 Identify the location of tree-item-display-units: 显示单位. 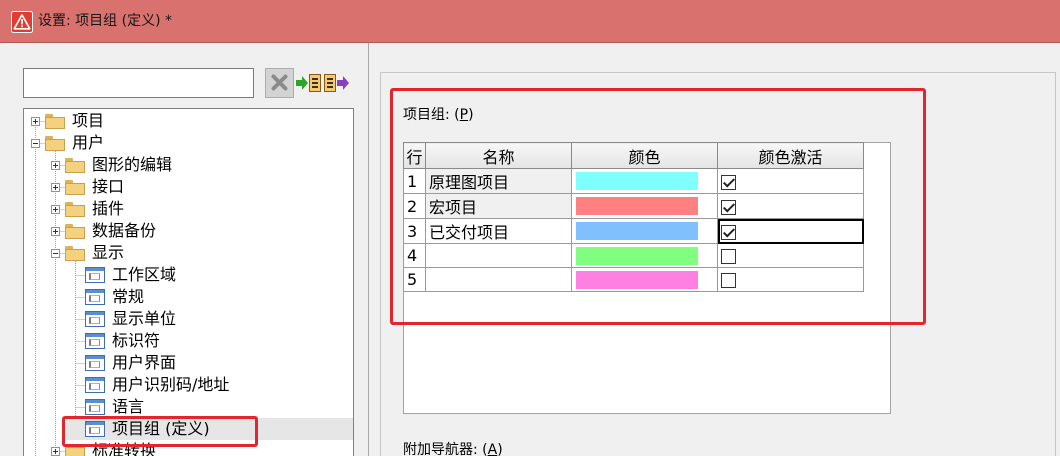
(188, 319).